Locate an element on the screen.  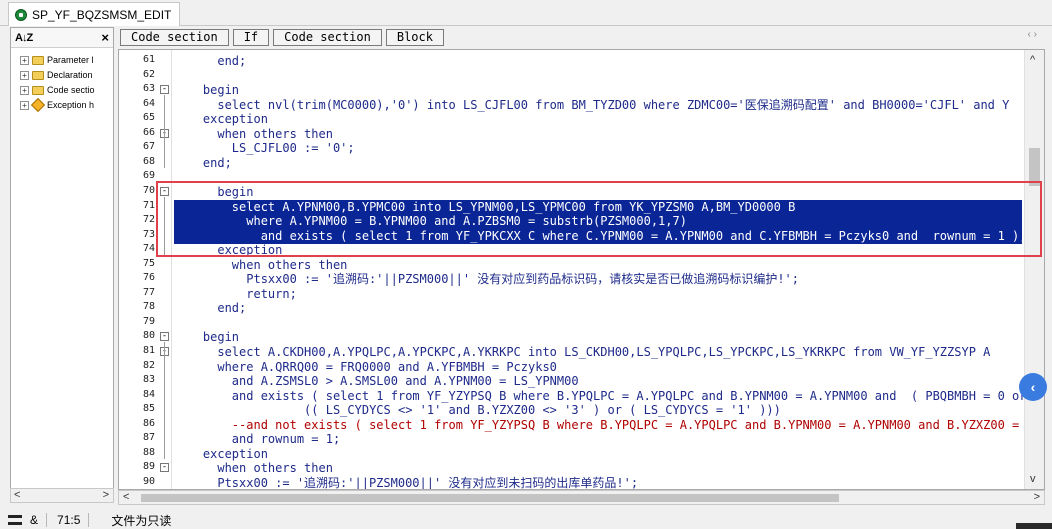
line-number: 86 is located at coordinates (148, 423).